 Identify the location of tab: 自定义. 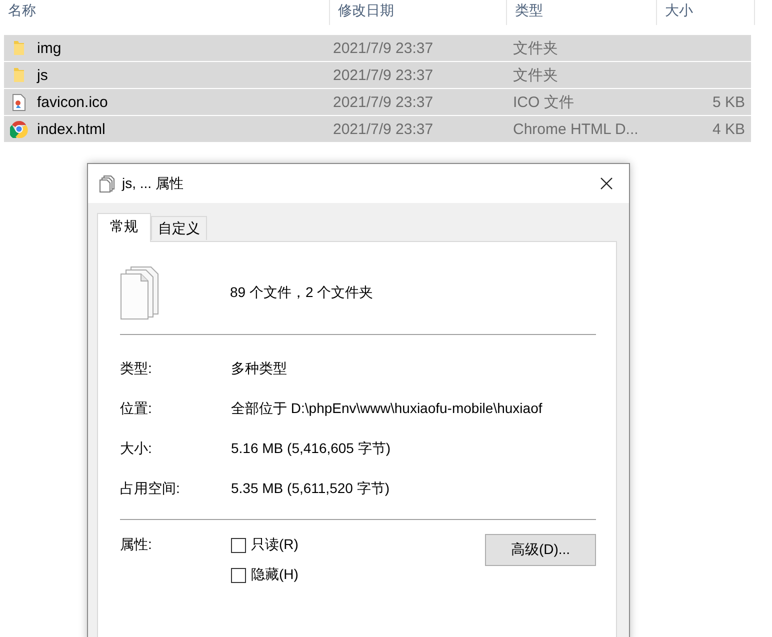
(179, 228).